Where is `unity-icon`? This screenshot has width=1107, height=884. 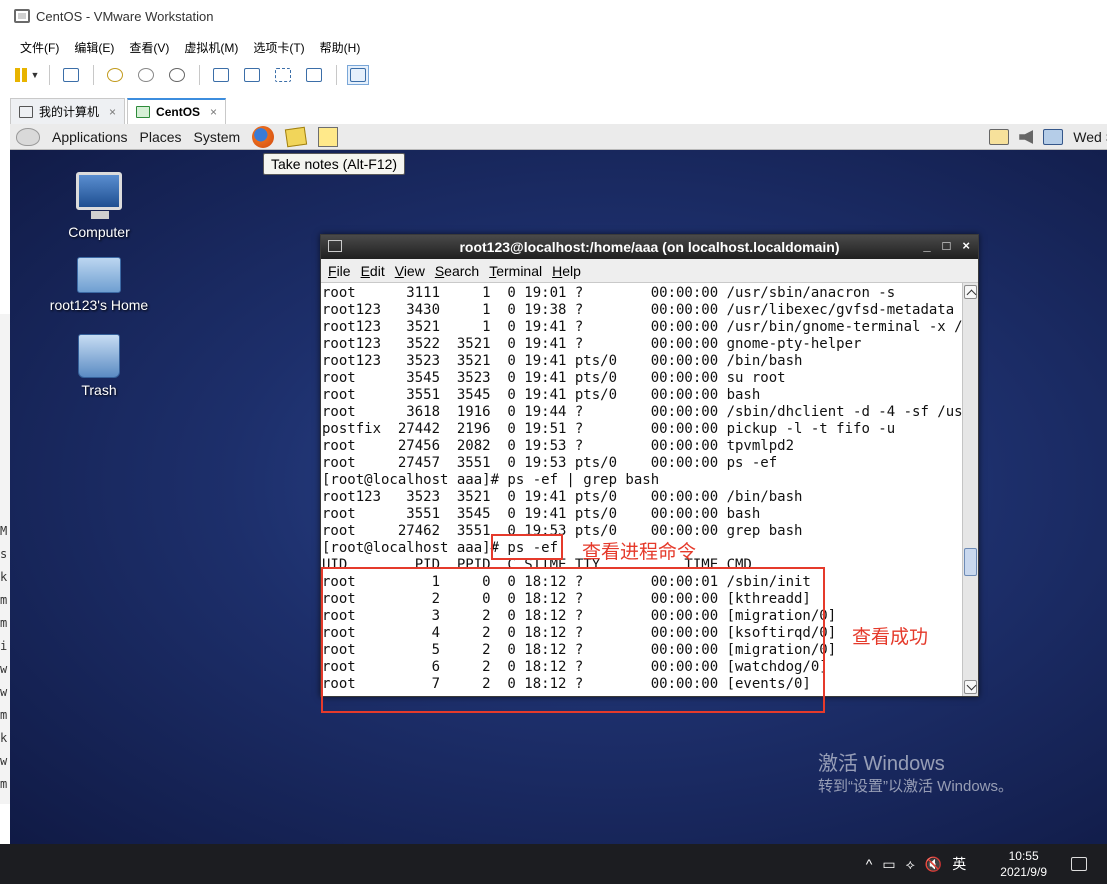
unity-icon is located at coordinates (314, 75).